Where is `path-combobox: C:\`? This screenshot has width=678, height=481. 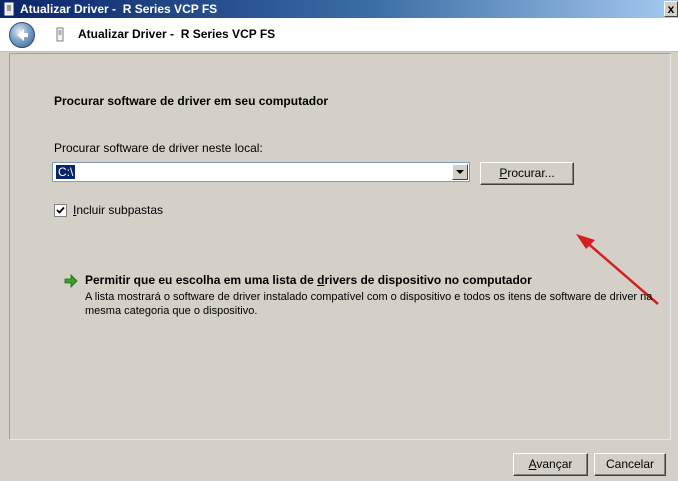
path-combobox: C:\ is located at coordinates (261, 172).